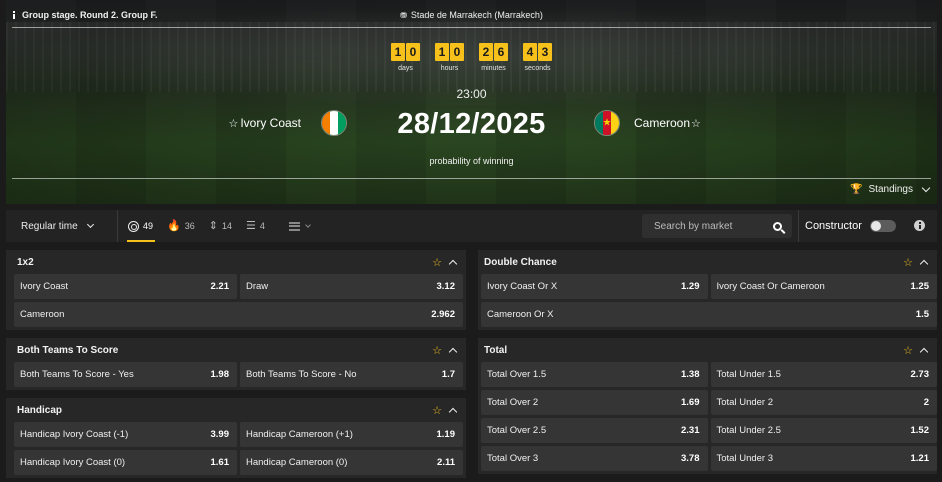  Describe the element at coordinates (299, 226) in the screenshot. I see `view-mode-dropdown` at that location.